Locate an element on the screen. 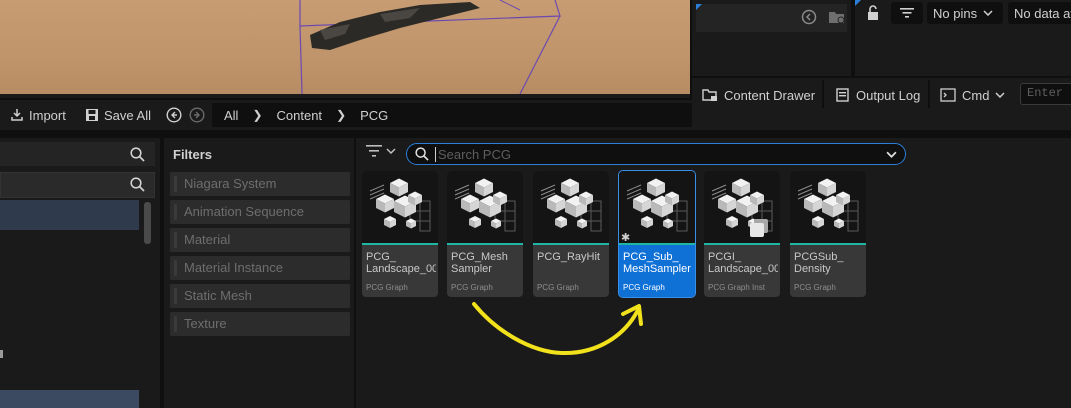 This screenshot has height=408, width=1071. import-button: Import is located at coordinates (38, 115).